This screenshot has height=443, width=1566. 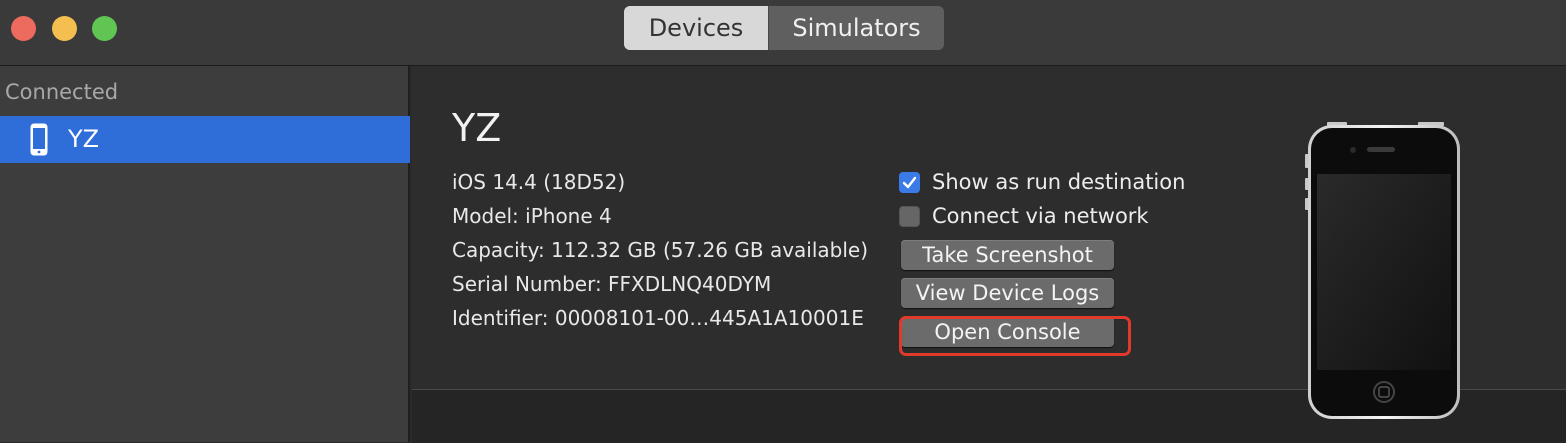 What do you see at coordinates (1384, 272) in the screenshot?
I see `iphone-device-image` at bounding box center [1384, 272].